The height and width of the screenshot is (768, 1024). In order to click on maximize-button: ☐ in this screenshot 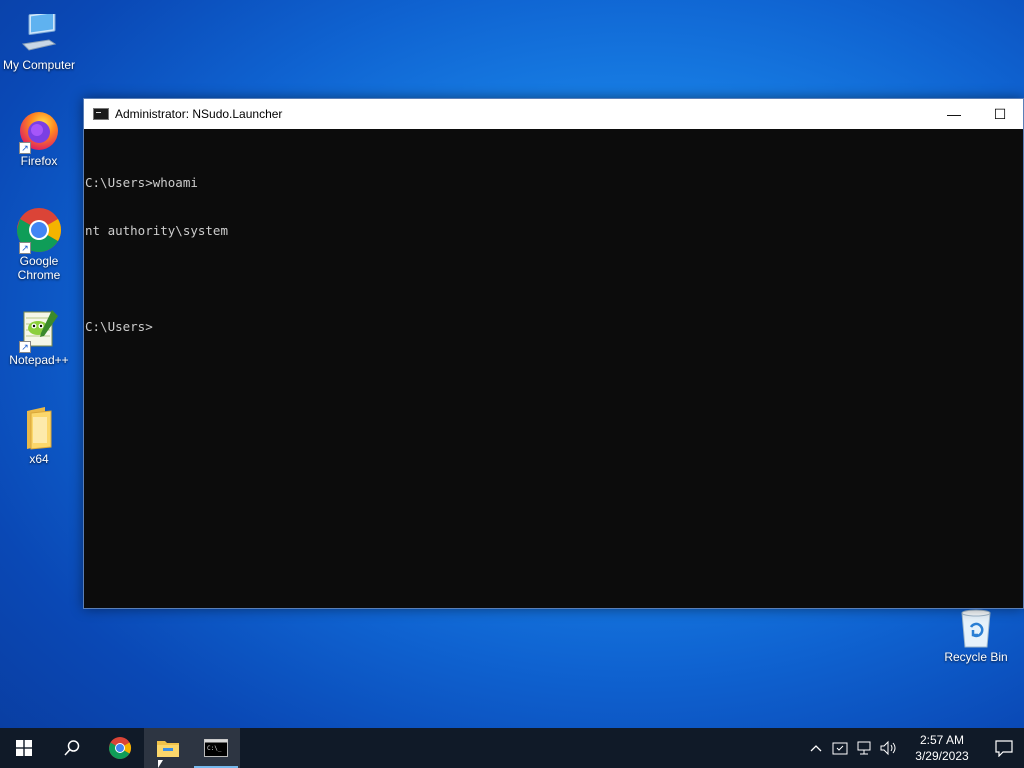, I will do `click(1000, 114)`.